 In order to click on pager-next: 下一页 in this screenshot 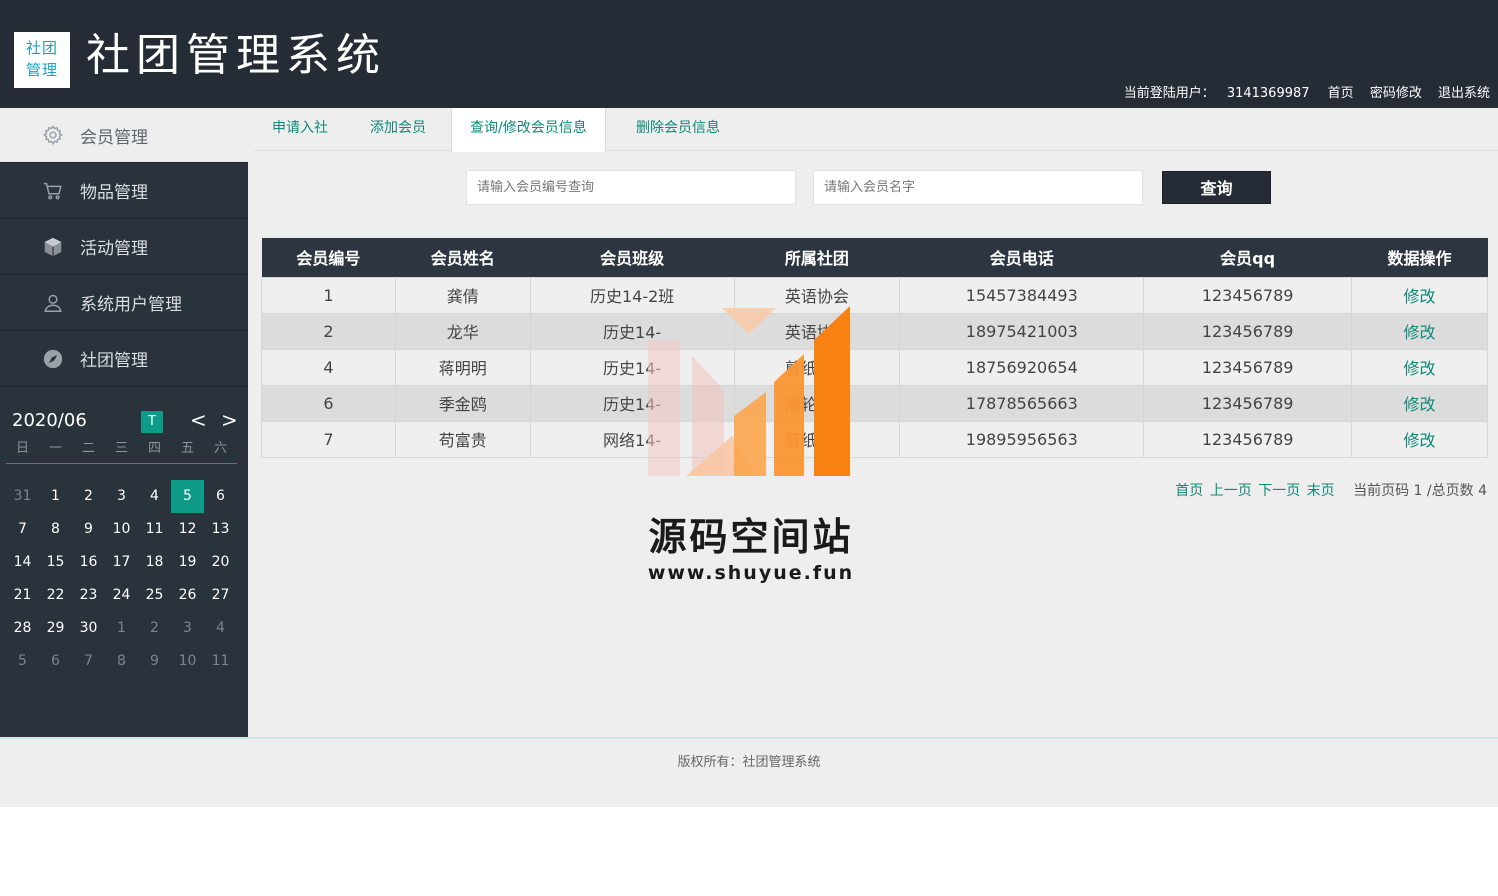, I will do `click(1279, 491)`.